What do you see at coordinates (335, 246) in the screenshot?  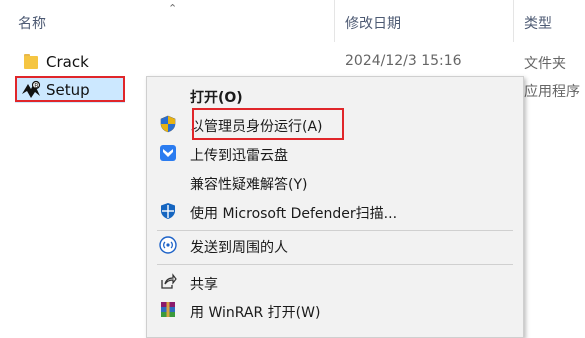 I see `menu-item-nearby-share: 发送到周围的人` at bounding box center [335, 246].